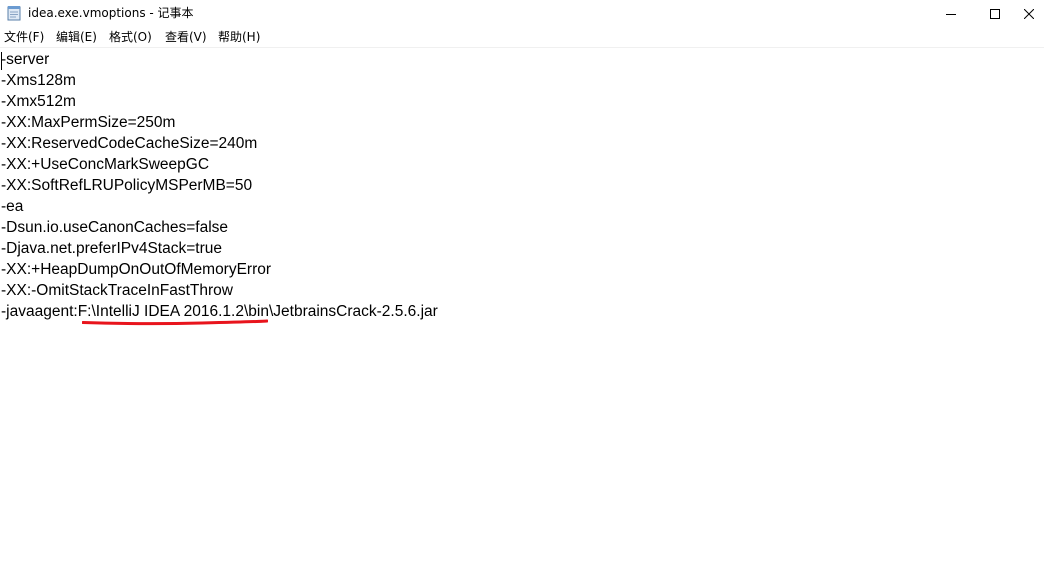 Image resolution: width=1044 pixels, height=588 pixels. I want to click on text-line: -XX:+UseConcMarkSweepGC, so click(105, 164).